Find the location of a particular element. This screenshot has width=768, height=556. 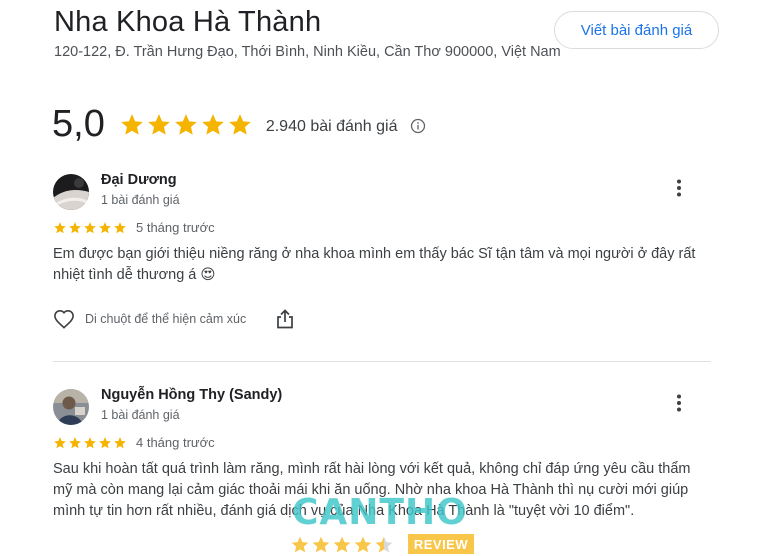

like-label: Di chuột để thể hiện cảm xúc is located at coordinates (166, 319).